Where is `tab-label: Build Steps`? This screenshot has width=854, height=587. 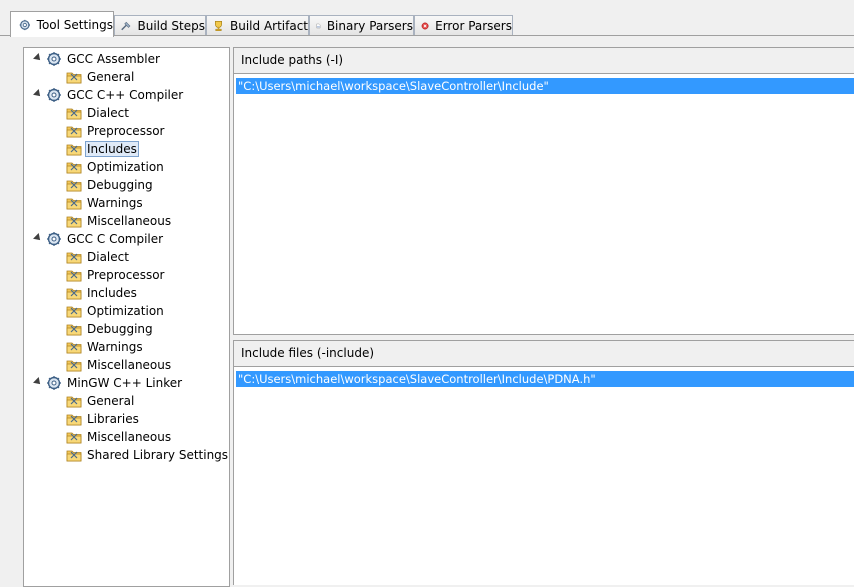 tab-label: Build Steps is located at coordinates (171, 25).